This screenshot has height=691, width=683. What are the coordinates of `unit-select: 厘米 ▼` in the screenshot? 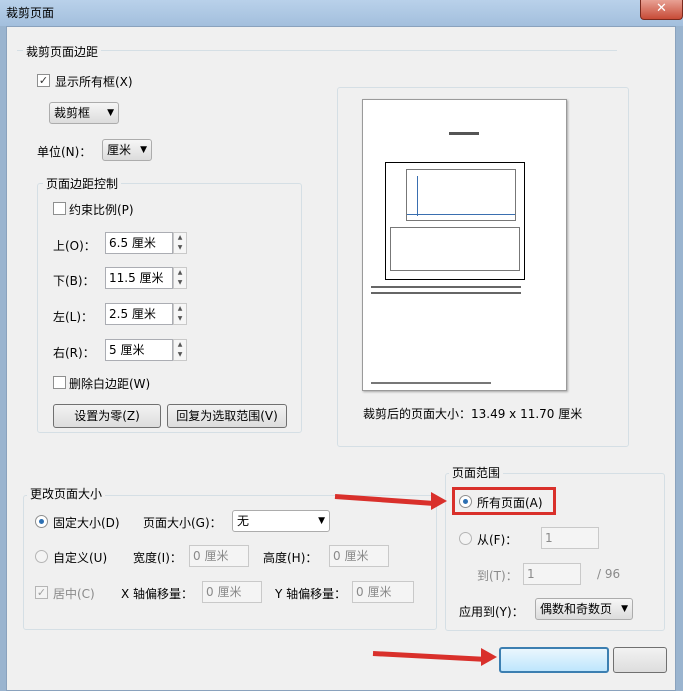 It's located at (127, 150).